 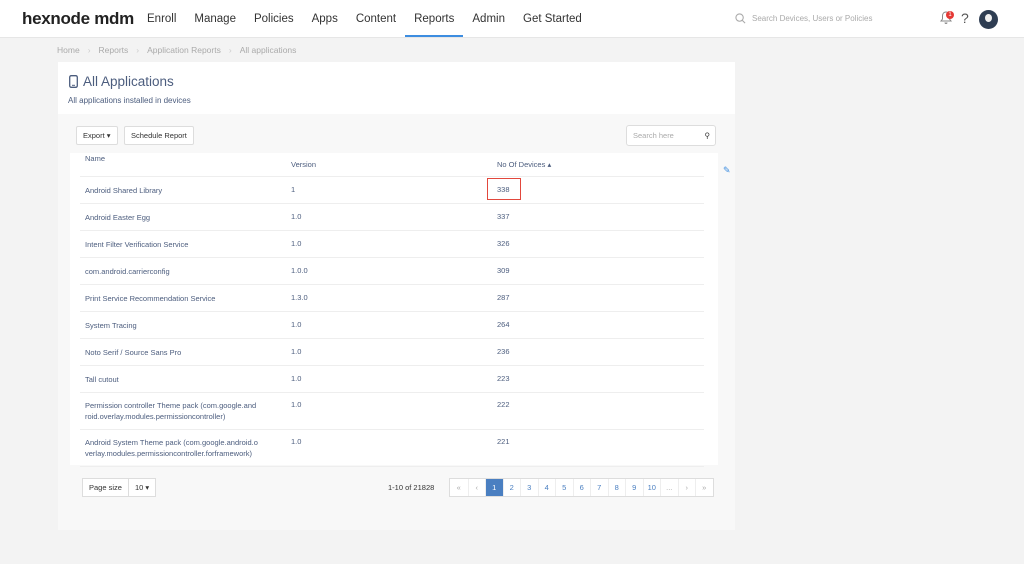 What do you see at coordinates (503, 324) in the screenshot?
I see `cell-devices: 264` at bounding box center [503, 324].